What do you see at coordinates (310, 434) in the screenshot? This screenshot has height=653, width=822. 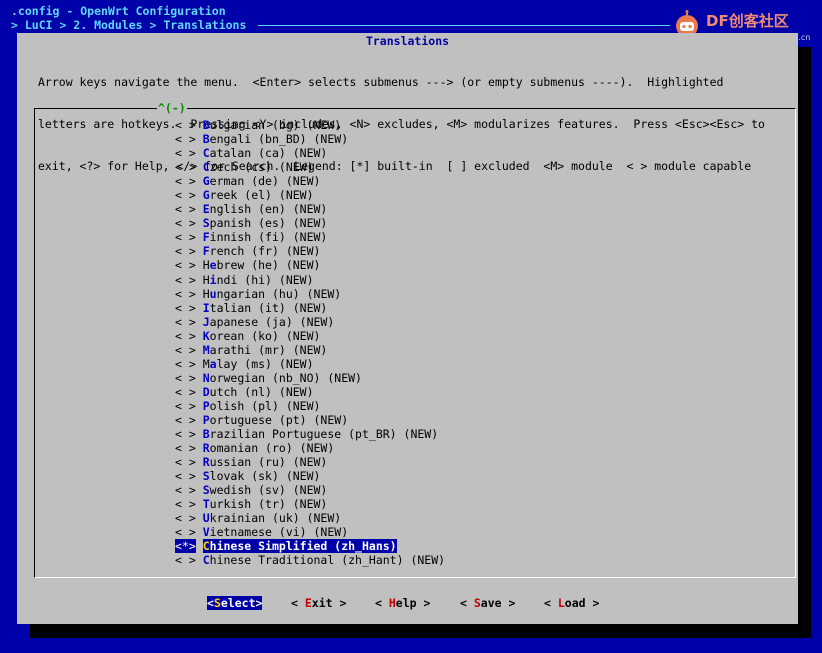 I see `menu-item: < > Brazilian Portuguese (pt_BR) (NEW)` at bounding box center [310, 434].